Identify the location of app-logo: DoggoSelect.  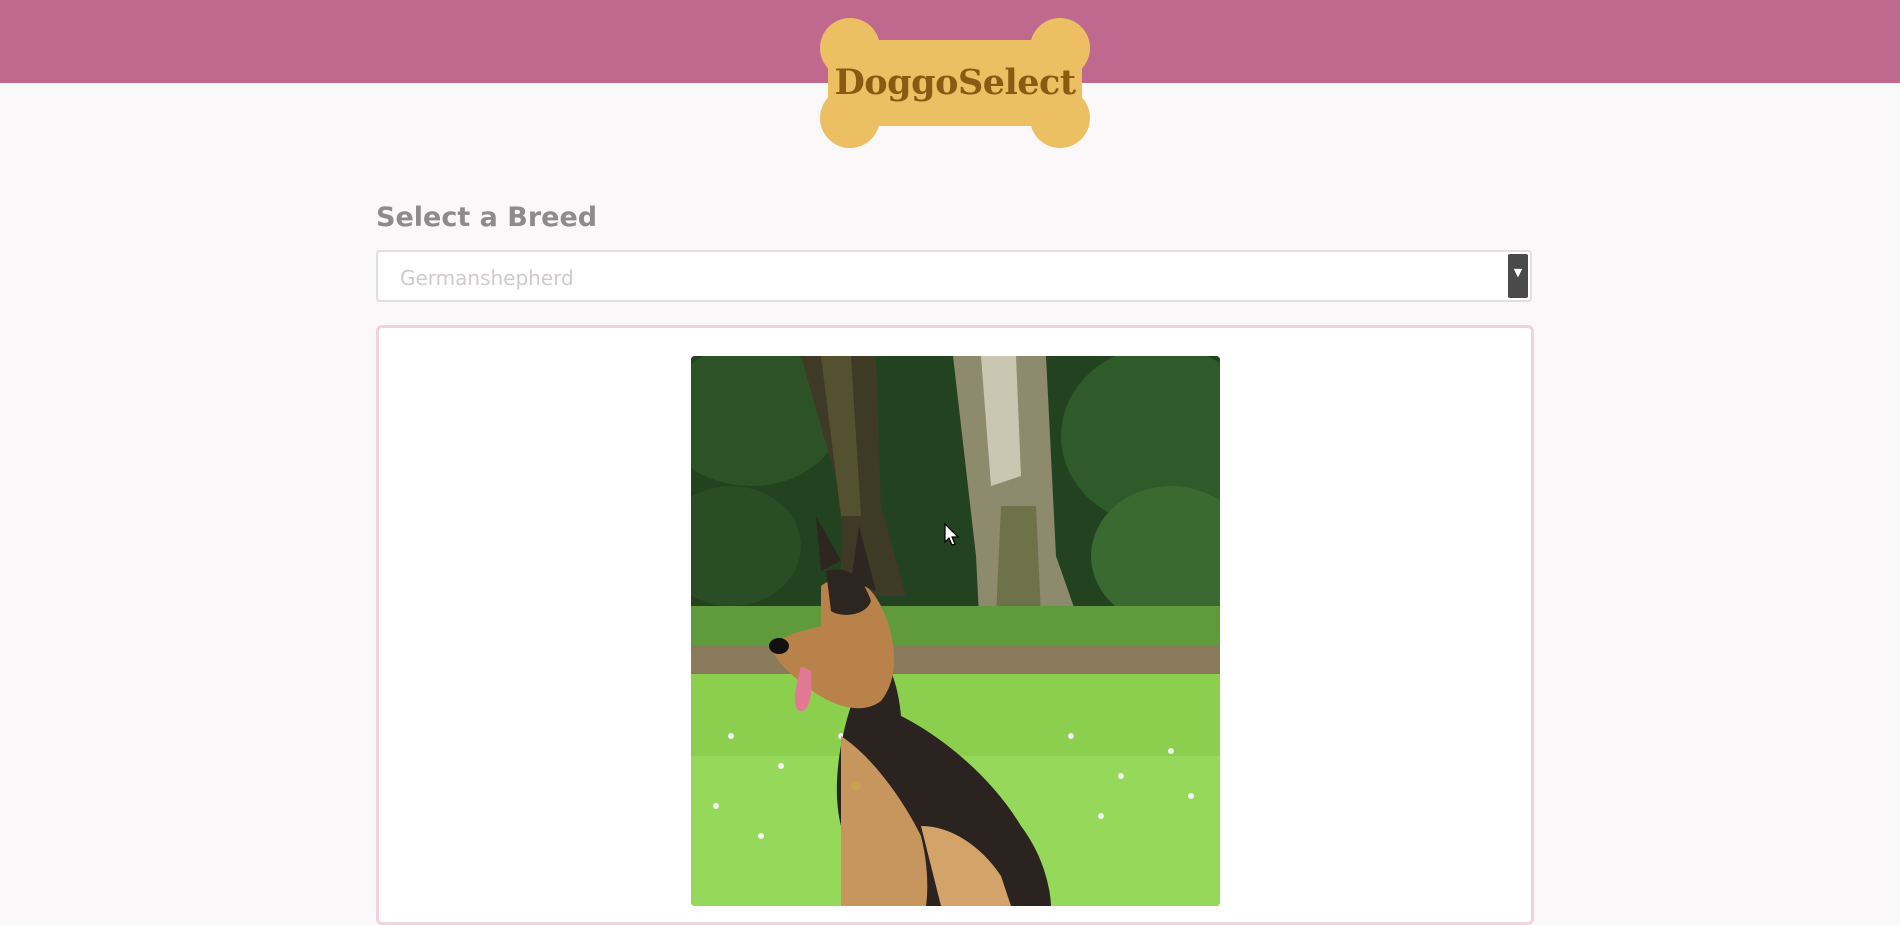
(955, 83).